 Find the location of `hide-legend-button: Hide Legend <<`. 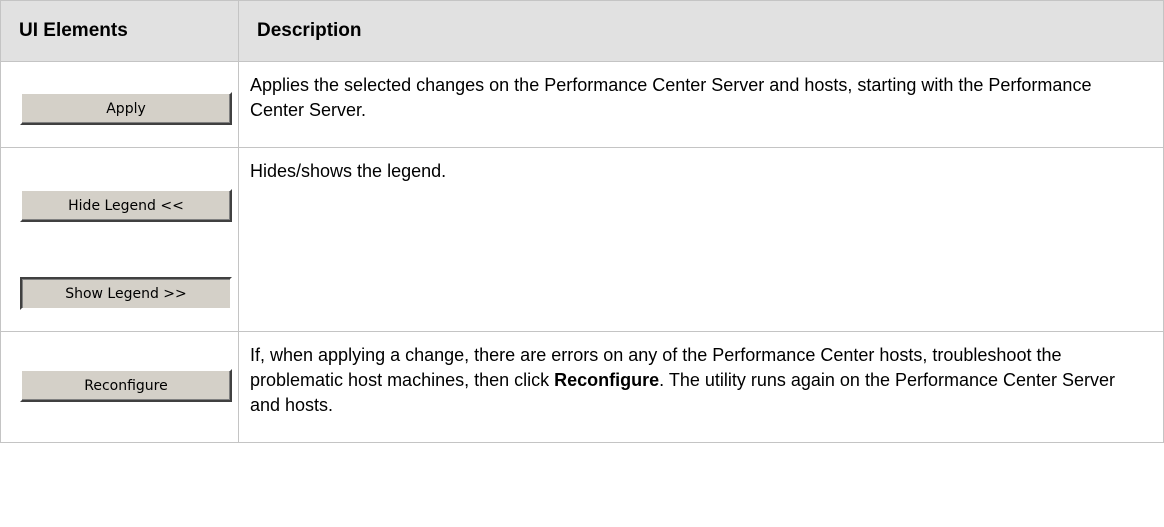

hide-legend-button: Hide Legend << is located at coordinates (126, 205).